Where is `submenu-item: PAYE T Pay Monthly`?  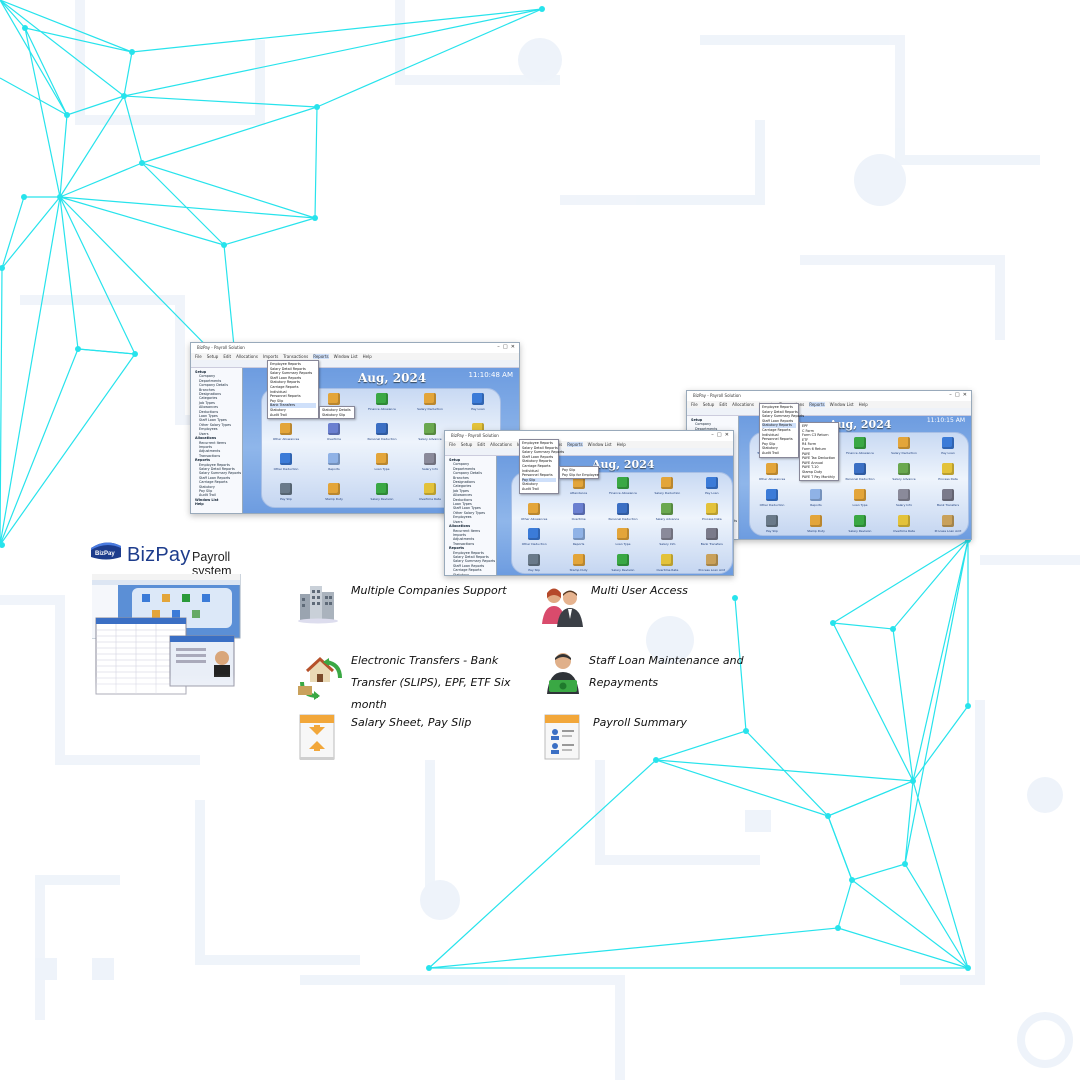 submenu-item: PAYE T Pay Monthly is located at coordinates (819, 477).